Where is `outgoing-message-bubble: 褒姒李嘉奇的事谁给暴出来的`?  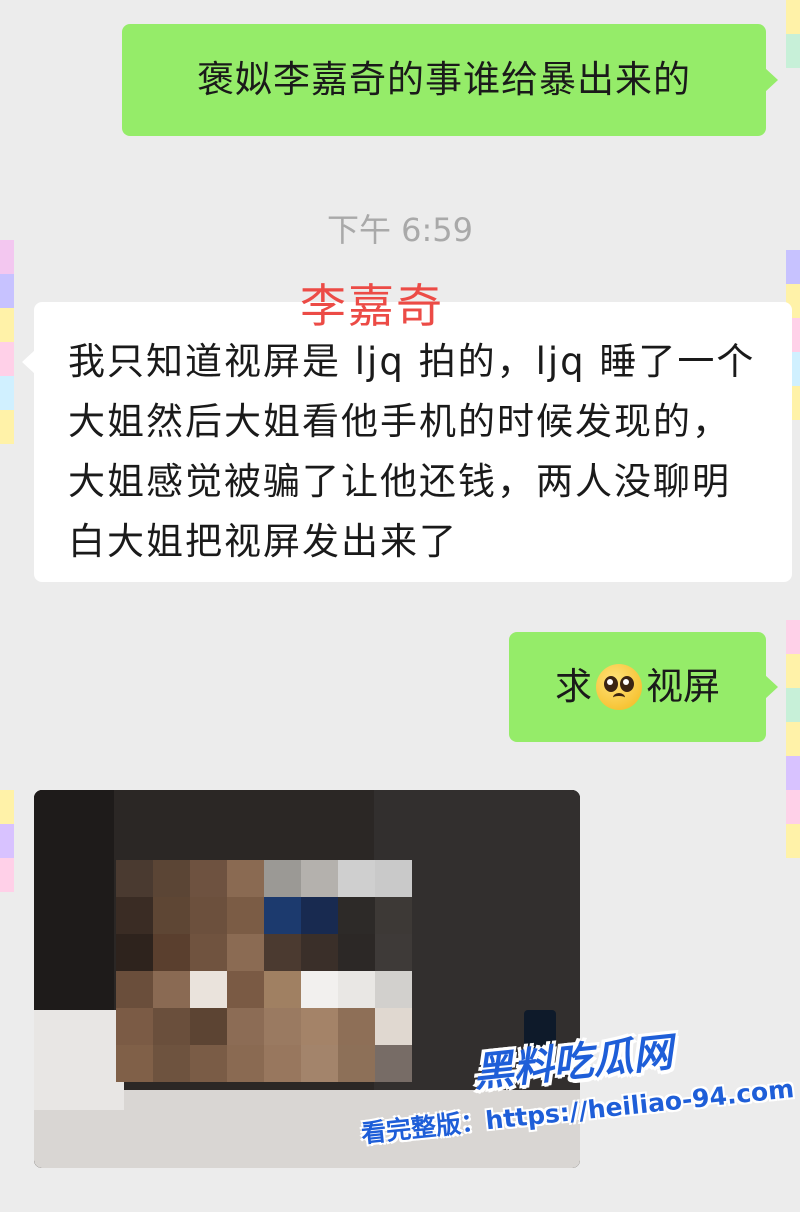
outgoing-message-bubble: 褒姒李嘉奇的事谁给暴出来的 is located at coordinates (450, 80).